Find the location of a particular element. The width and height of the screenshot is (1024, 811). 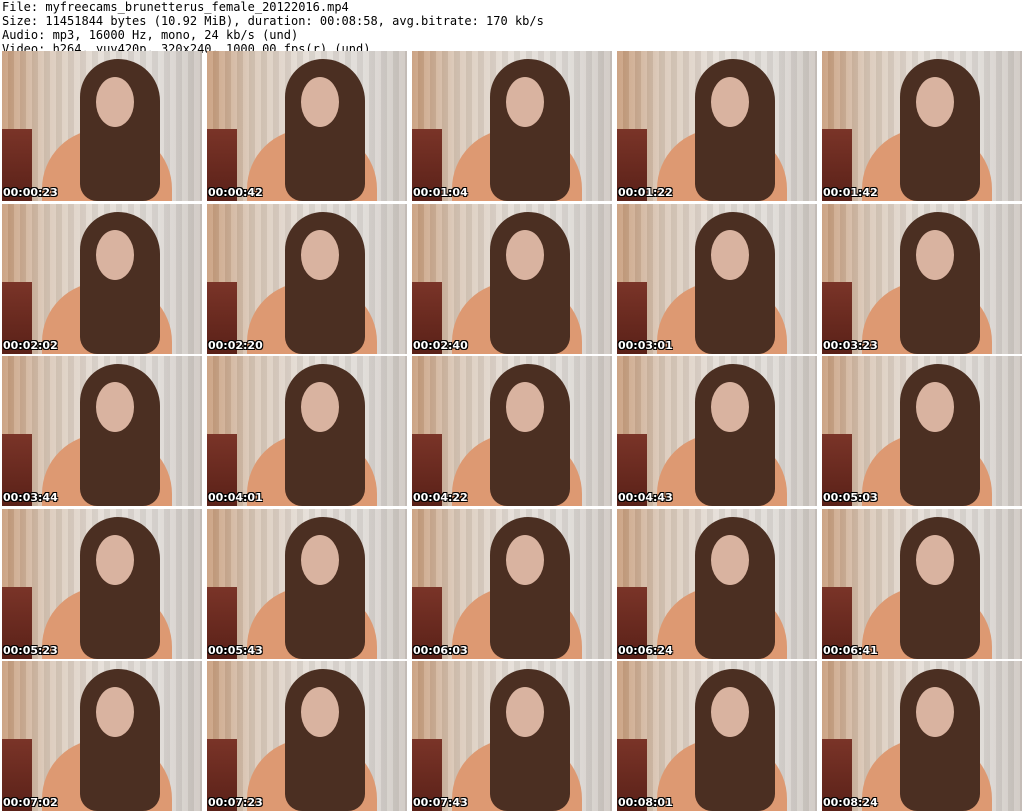

thumbnail-timestamp: 00:00:23 is located at coordinates (30, 192).